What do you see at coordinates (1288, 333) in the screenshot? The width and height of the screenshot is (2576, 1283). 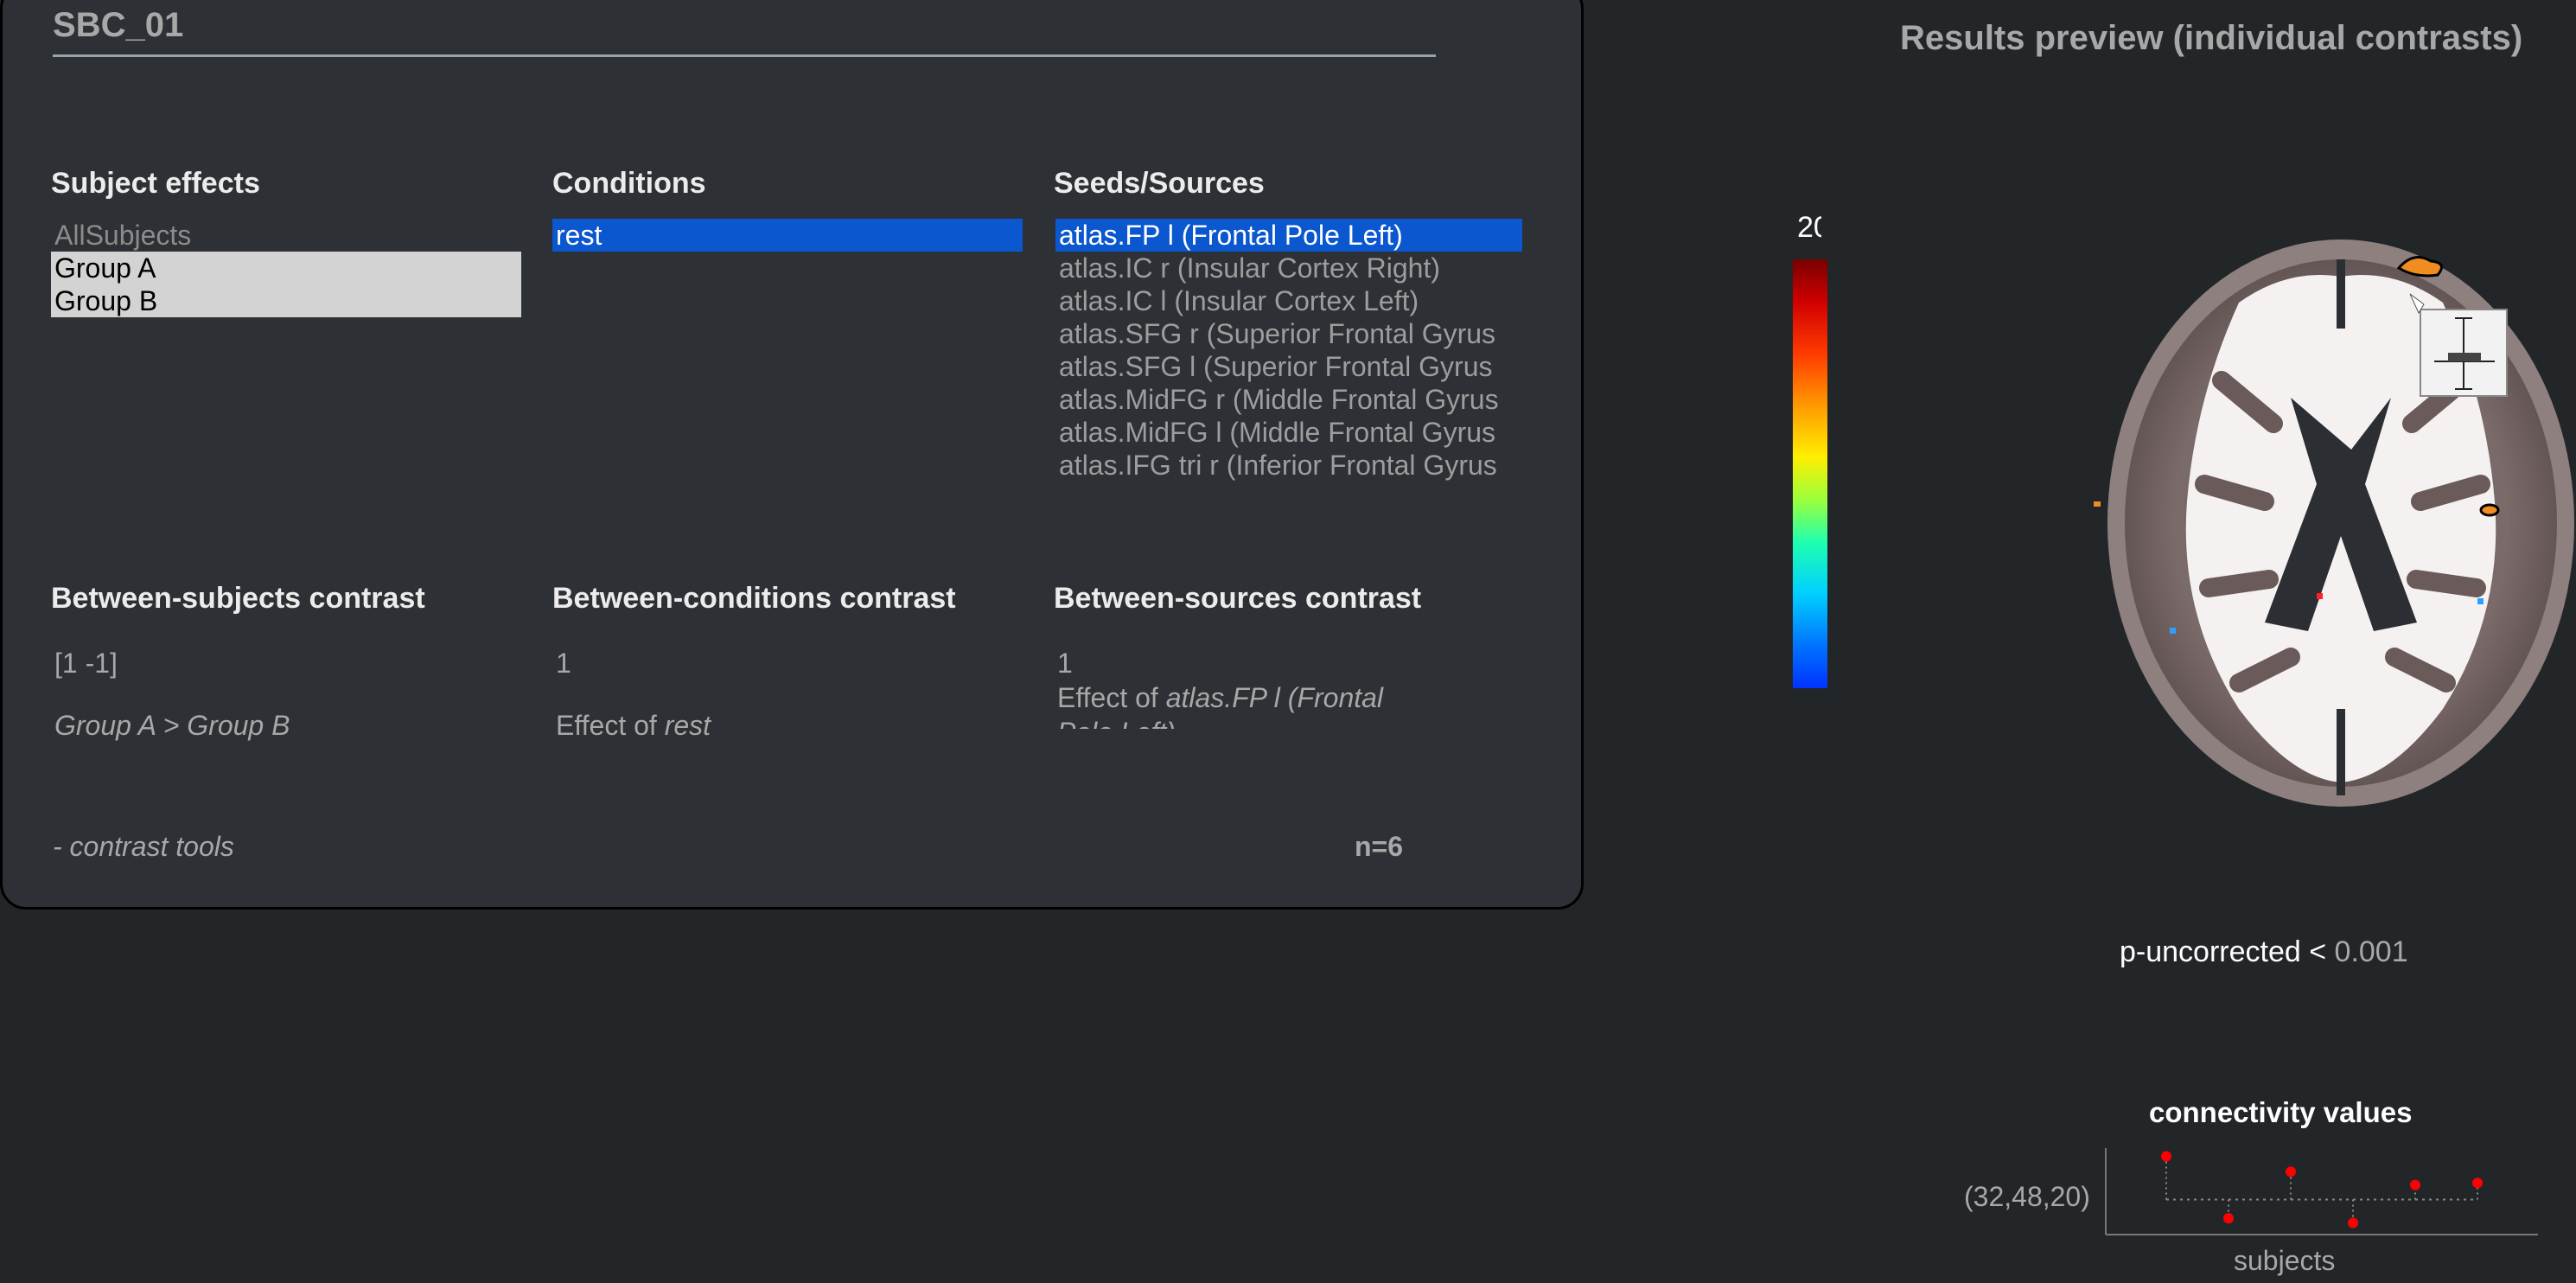 I see `source-item: atlas.SFG r (Superior Frontal Gyrus` at bounding box center [1288, 333].